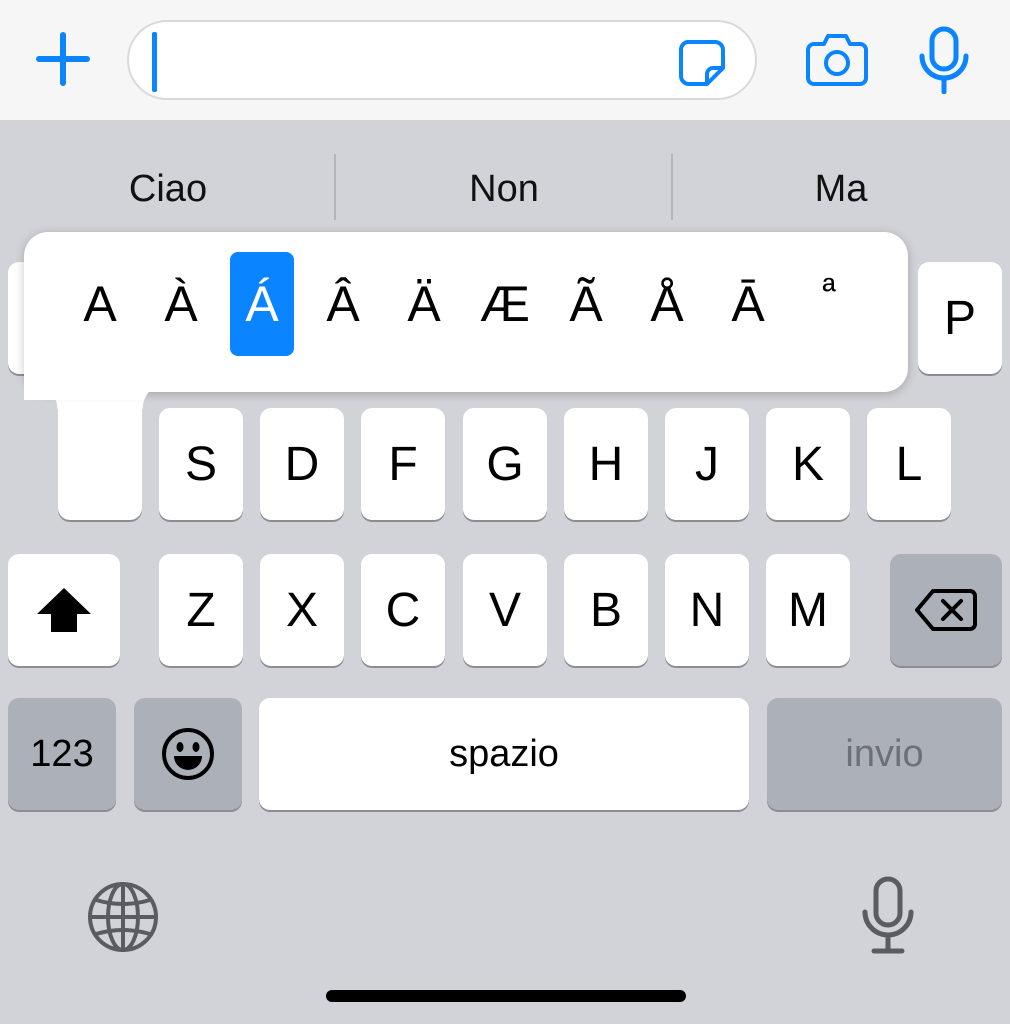  Describe the element at coordinates (586, 304) in the screenshot. I see `accent-option: Ã` at that location.